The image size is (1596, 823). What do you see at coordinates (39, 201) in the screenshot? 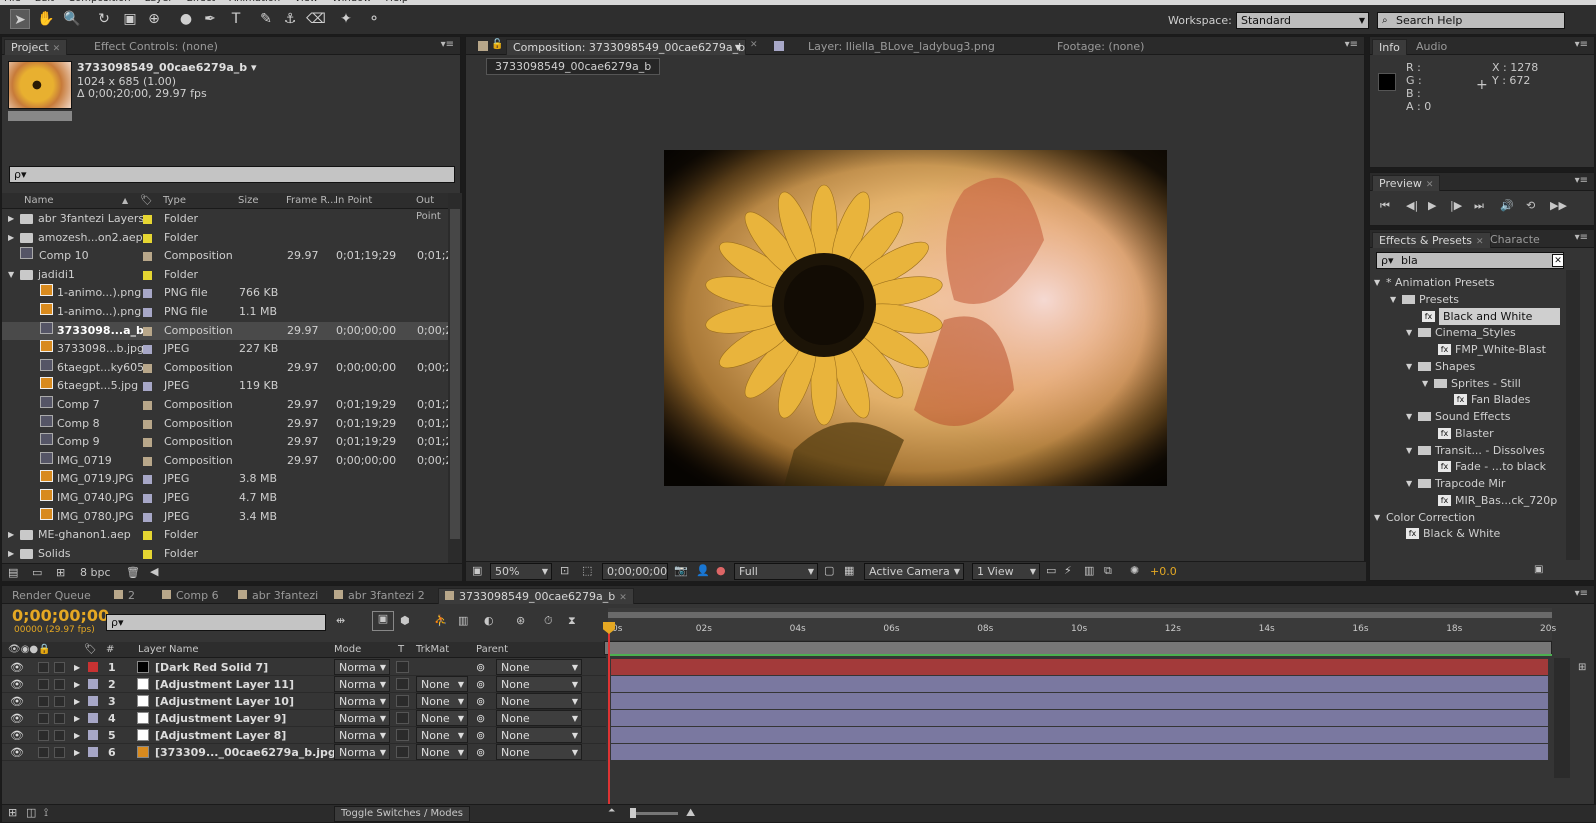
I see `col-name: Name` at bounding box center [39, 201].